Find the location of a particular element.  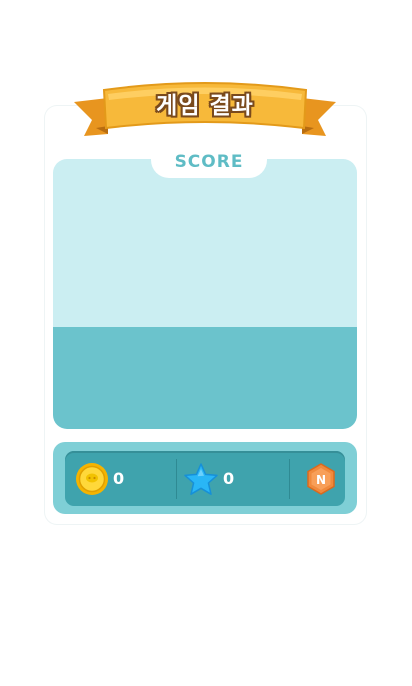

coin-count: 0 is located at coordinates (119, 478).